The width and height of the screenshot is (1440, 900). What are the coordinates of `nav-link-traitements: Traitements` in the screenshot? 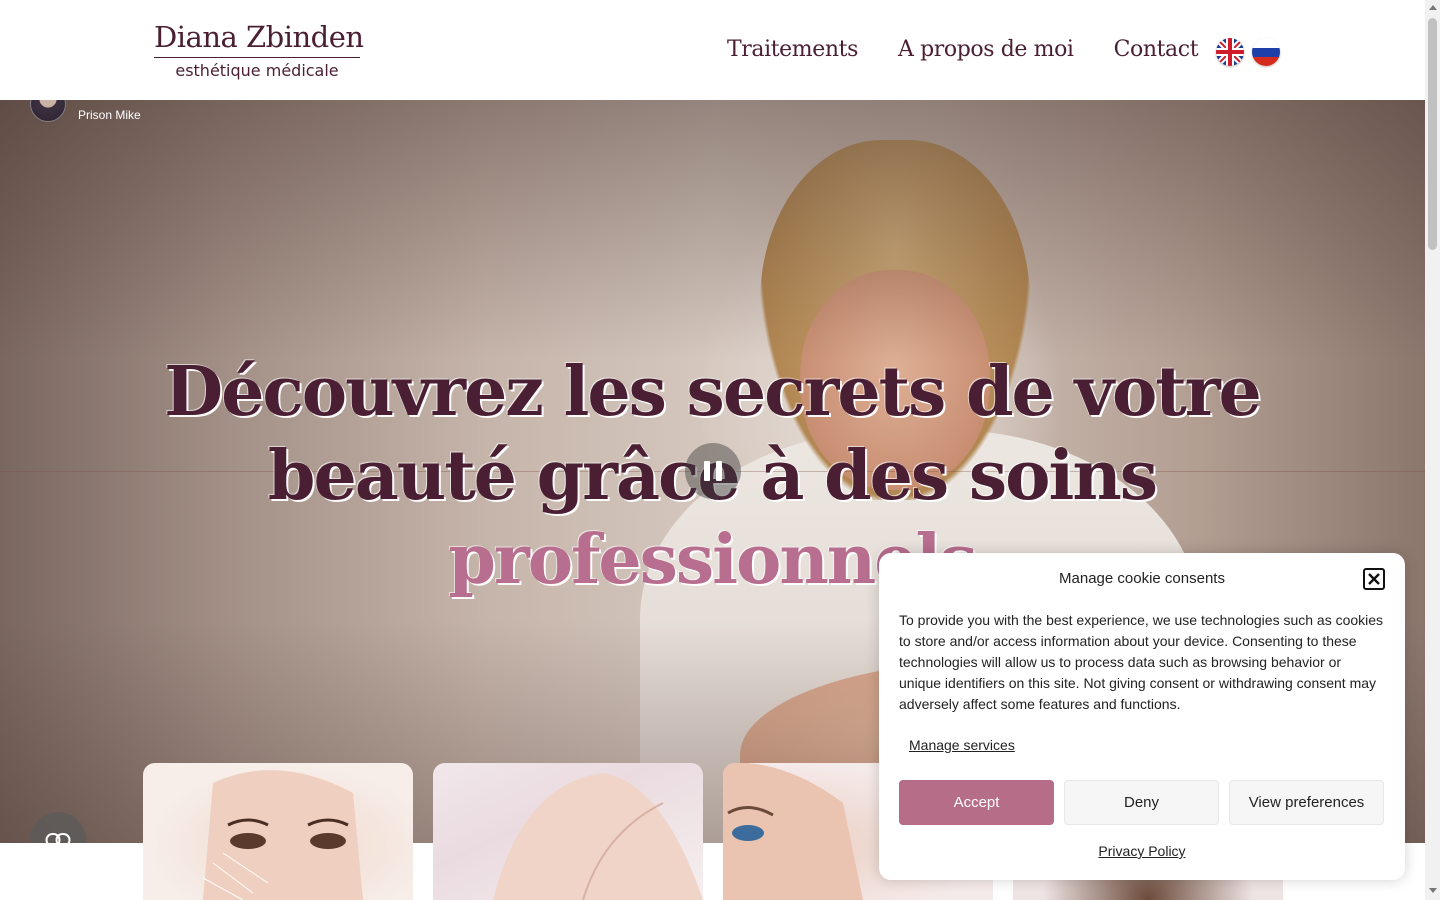 It's located at (792, 50).